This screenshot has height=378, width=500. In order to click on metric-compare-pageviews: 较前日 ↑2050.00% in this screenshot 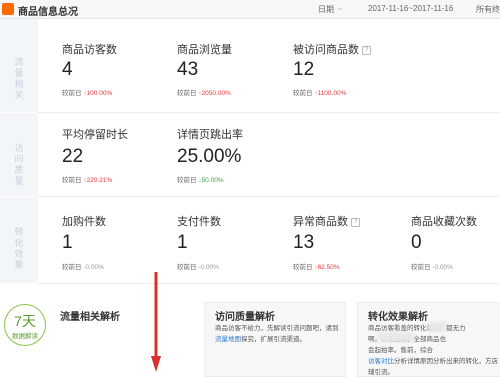, I will do `click(204, 93)`.